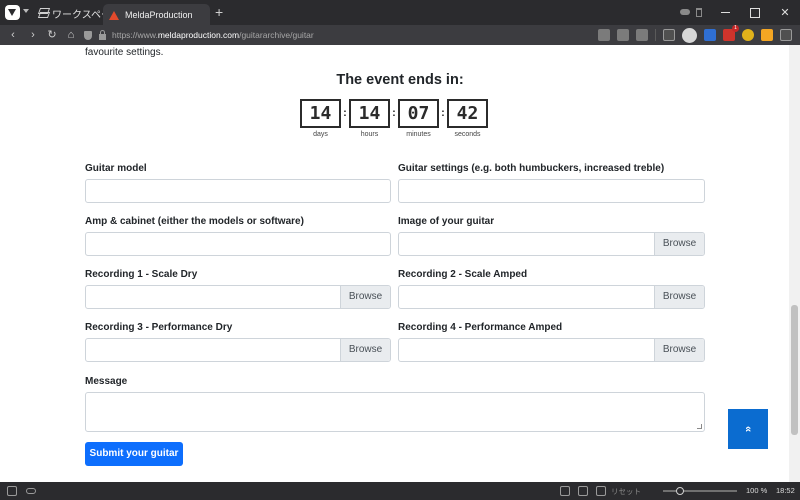  I want to click on recording-3-file-input: Browse, so click(238, 350).